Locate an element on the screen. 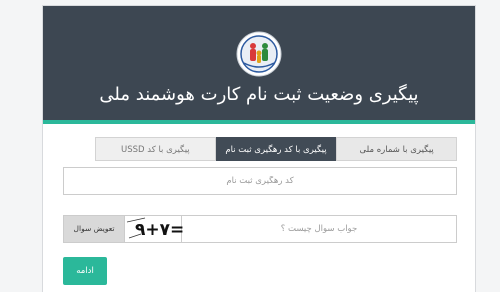  page-title: پیگیری وضعیت ثبت نام کارت هوشمند ملی is located at coordinates (259, 94).